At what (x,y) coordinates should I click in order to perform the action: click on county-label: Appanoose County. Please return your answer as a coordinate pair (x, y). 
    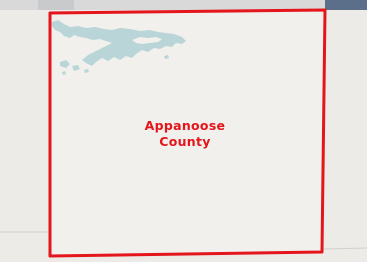
    Looking at the image, I should click on (185, 134).